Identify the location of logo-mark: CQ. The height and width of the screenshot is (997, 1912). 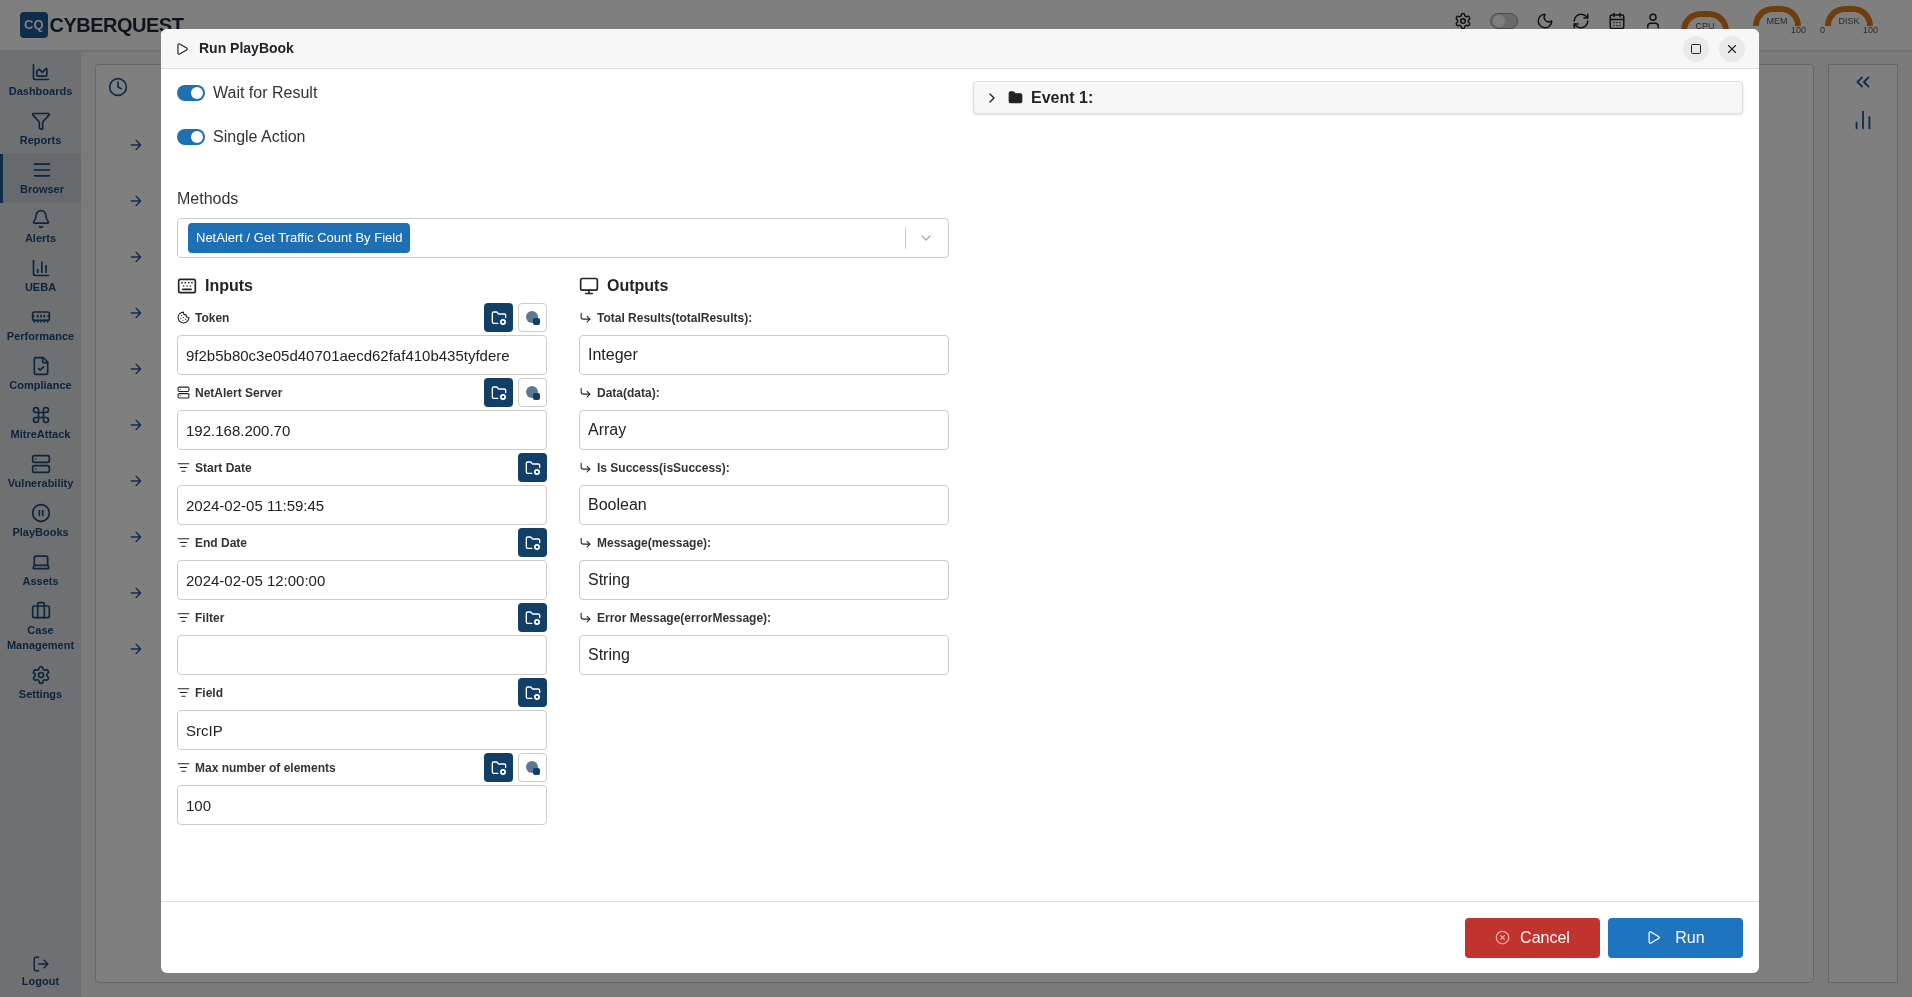
(34, 25).